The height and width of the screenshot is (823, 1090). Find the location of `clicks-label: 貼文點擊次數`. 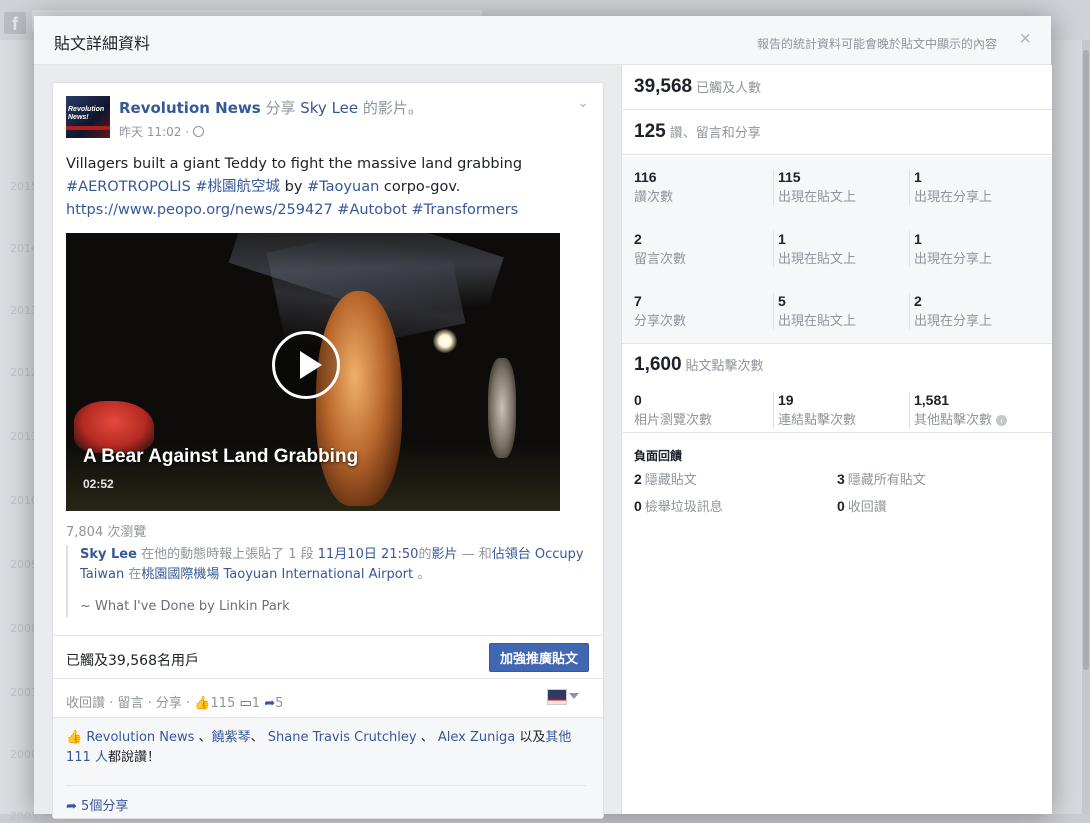

clicks-label: 貼文點擊次數 is located at coordinates (724, 366).